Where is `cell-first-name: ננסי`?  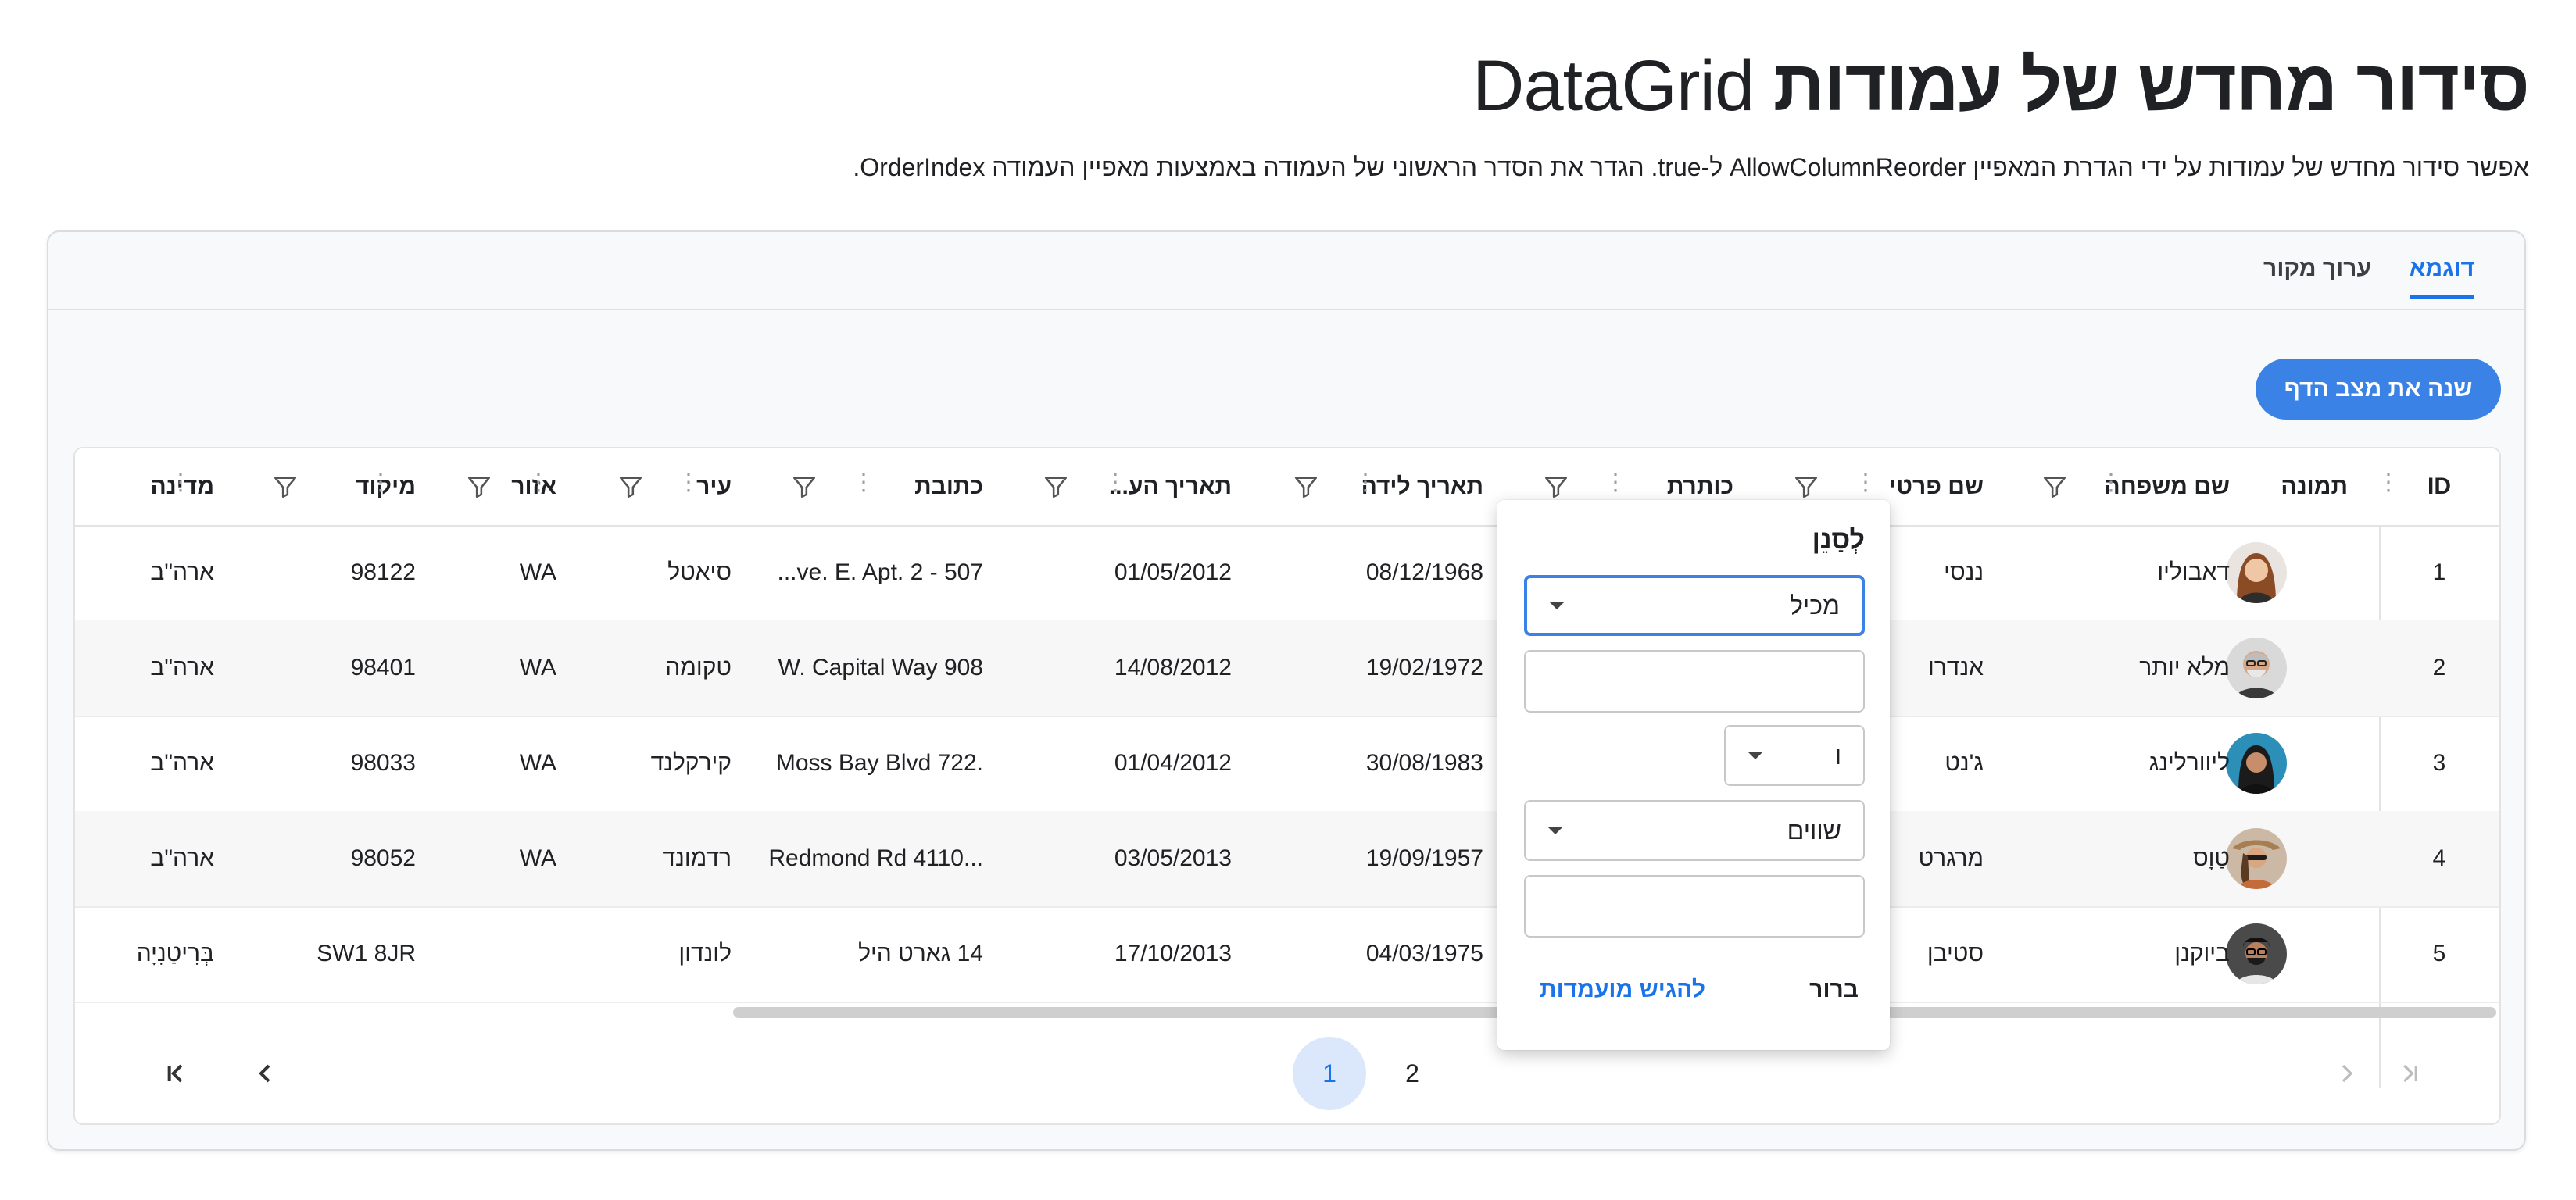 cell-first-name: ננסי is located at coordinates (1964, 572).